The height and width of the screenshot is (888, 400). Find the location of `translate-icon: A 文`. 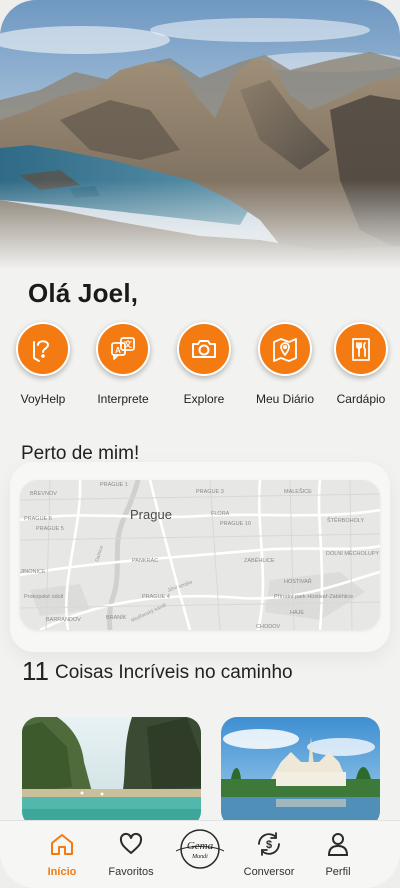

translate-icon: A 文 is located at coordinates (123, 349).